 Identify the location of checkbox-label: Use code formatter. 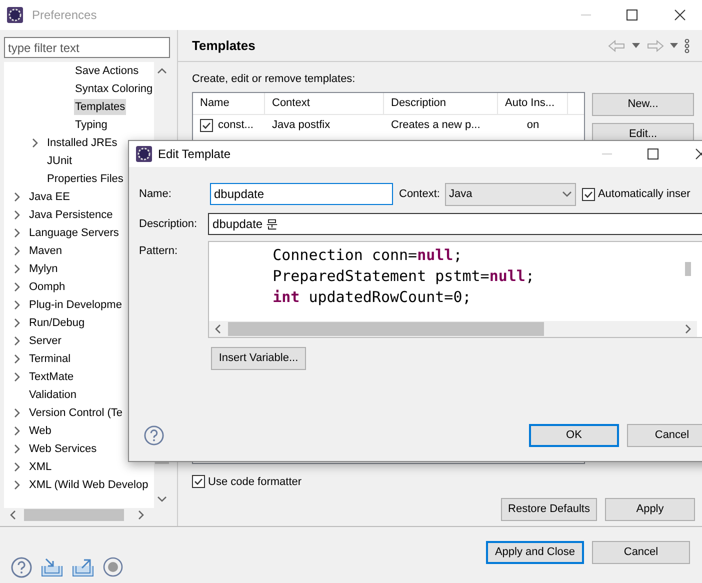
(255, 482).